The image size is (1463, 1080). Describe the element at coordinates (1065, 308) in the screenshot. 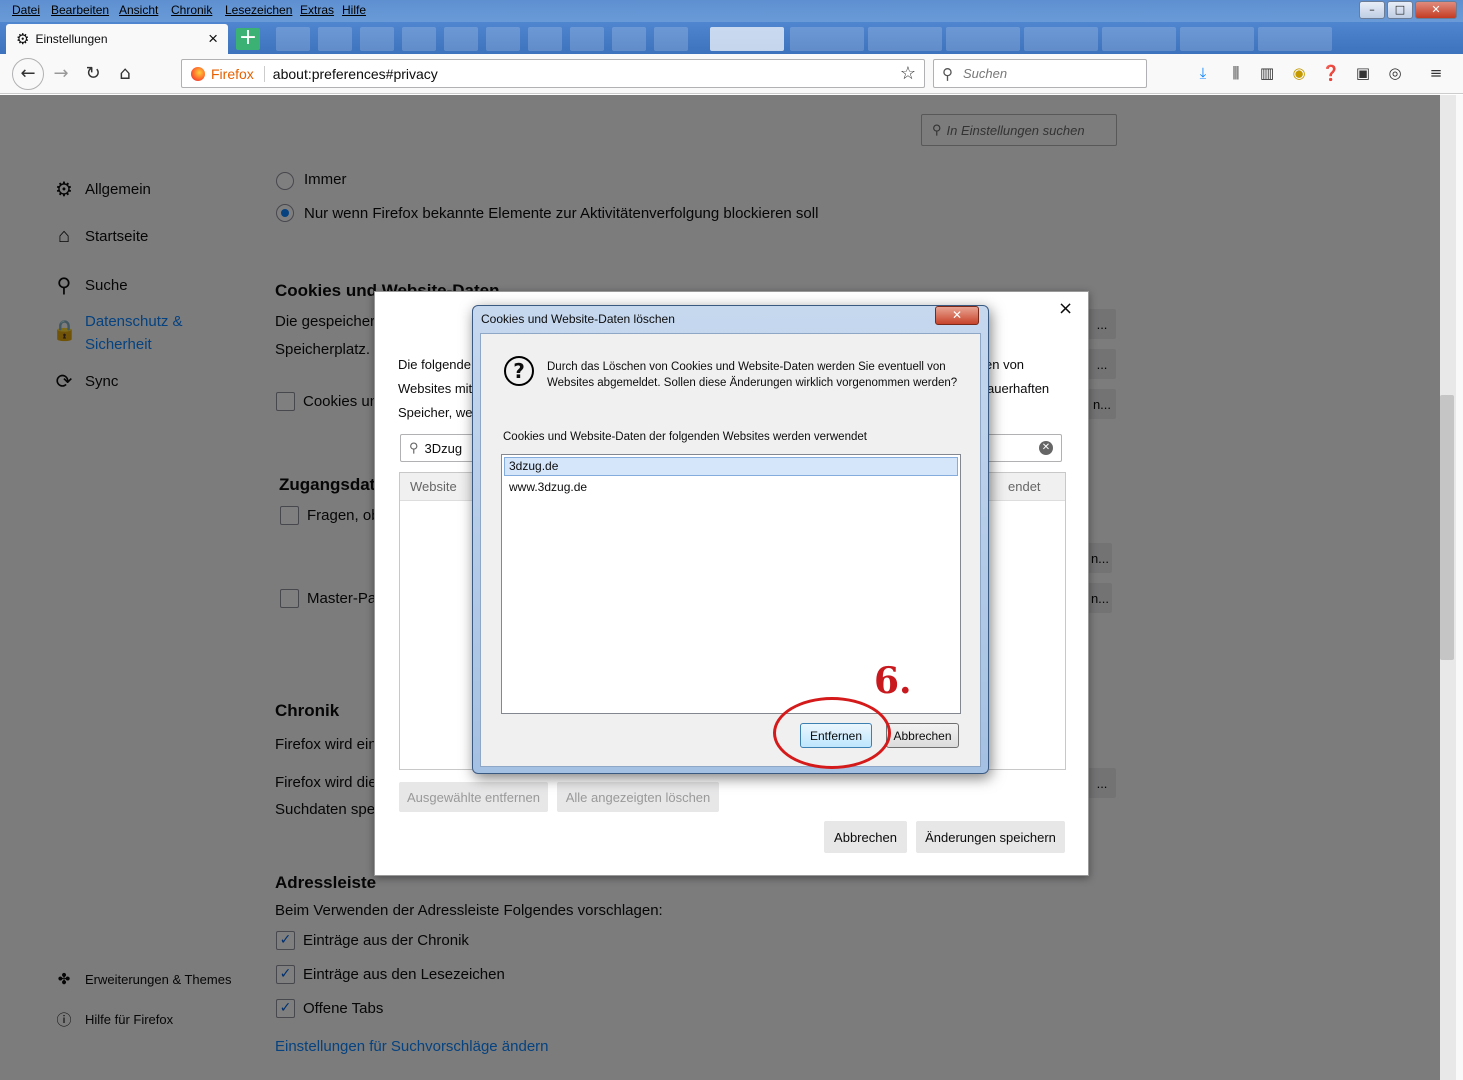

I see `close-icon: ×` at that location.